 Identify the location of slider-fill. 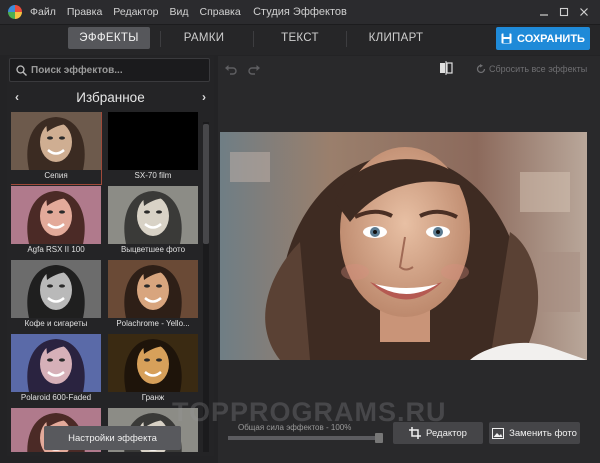
(305, 438).